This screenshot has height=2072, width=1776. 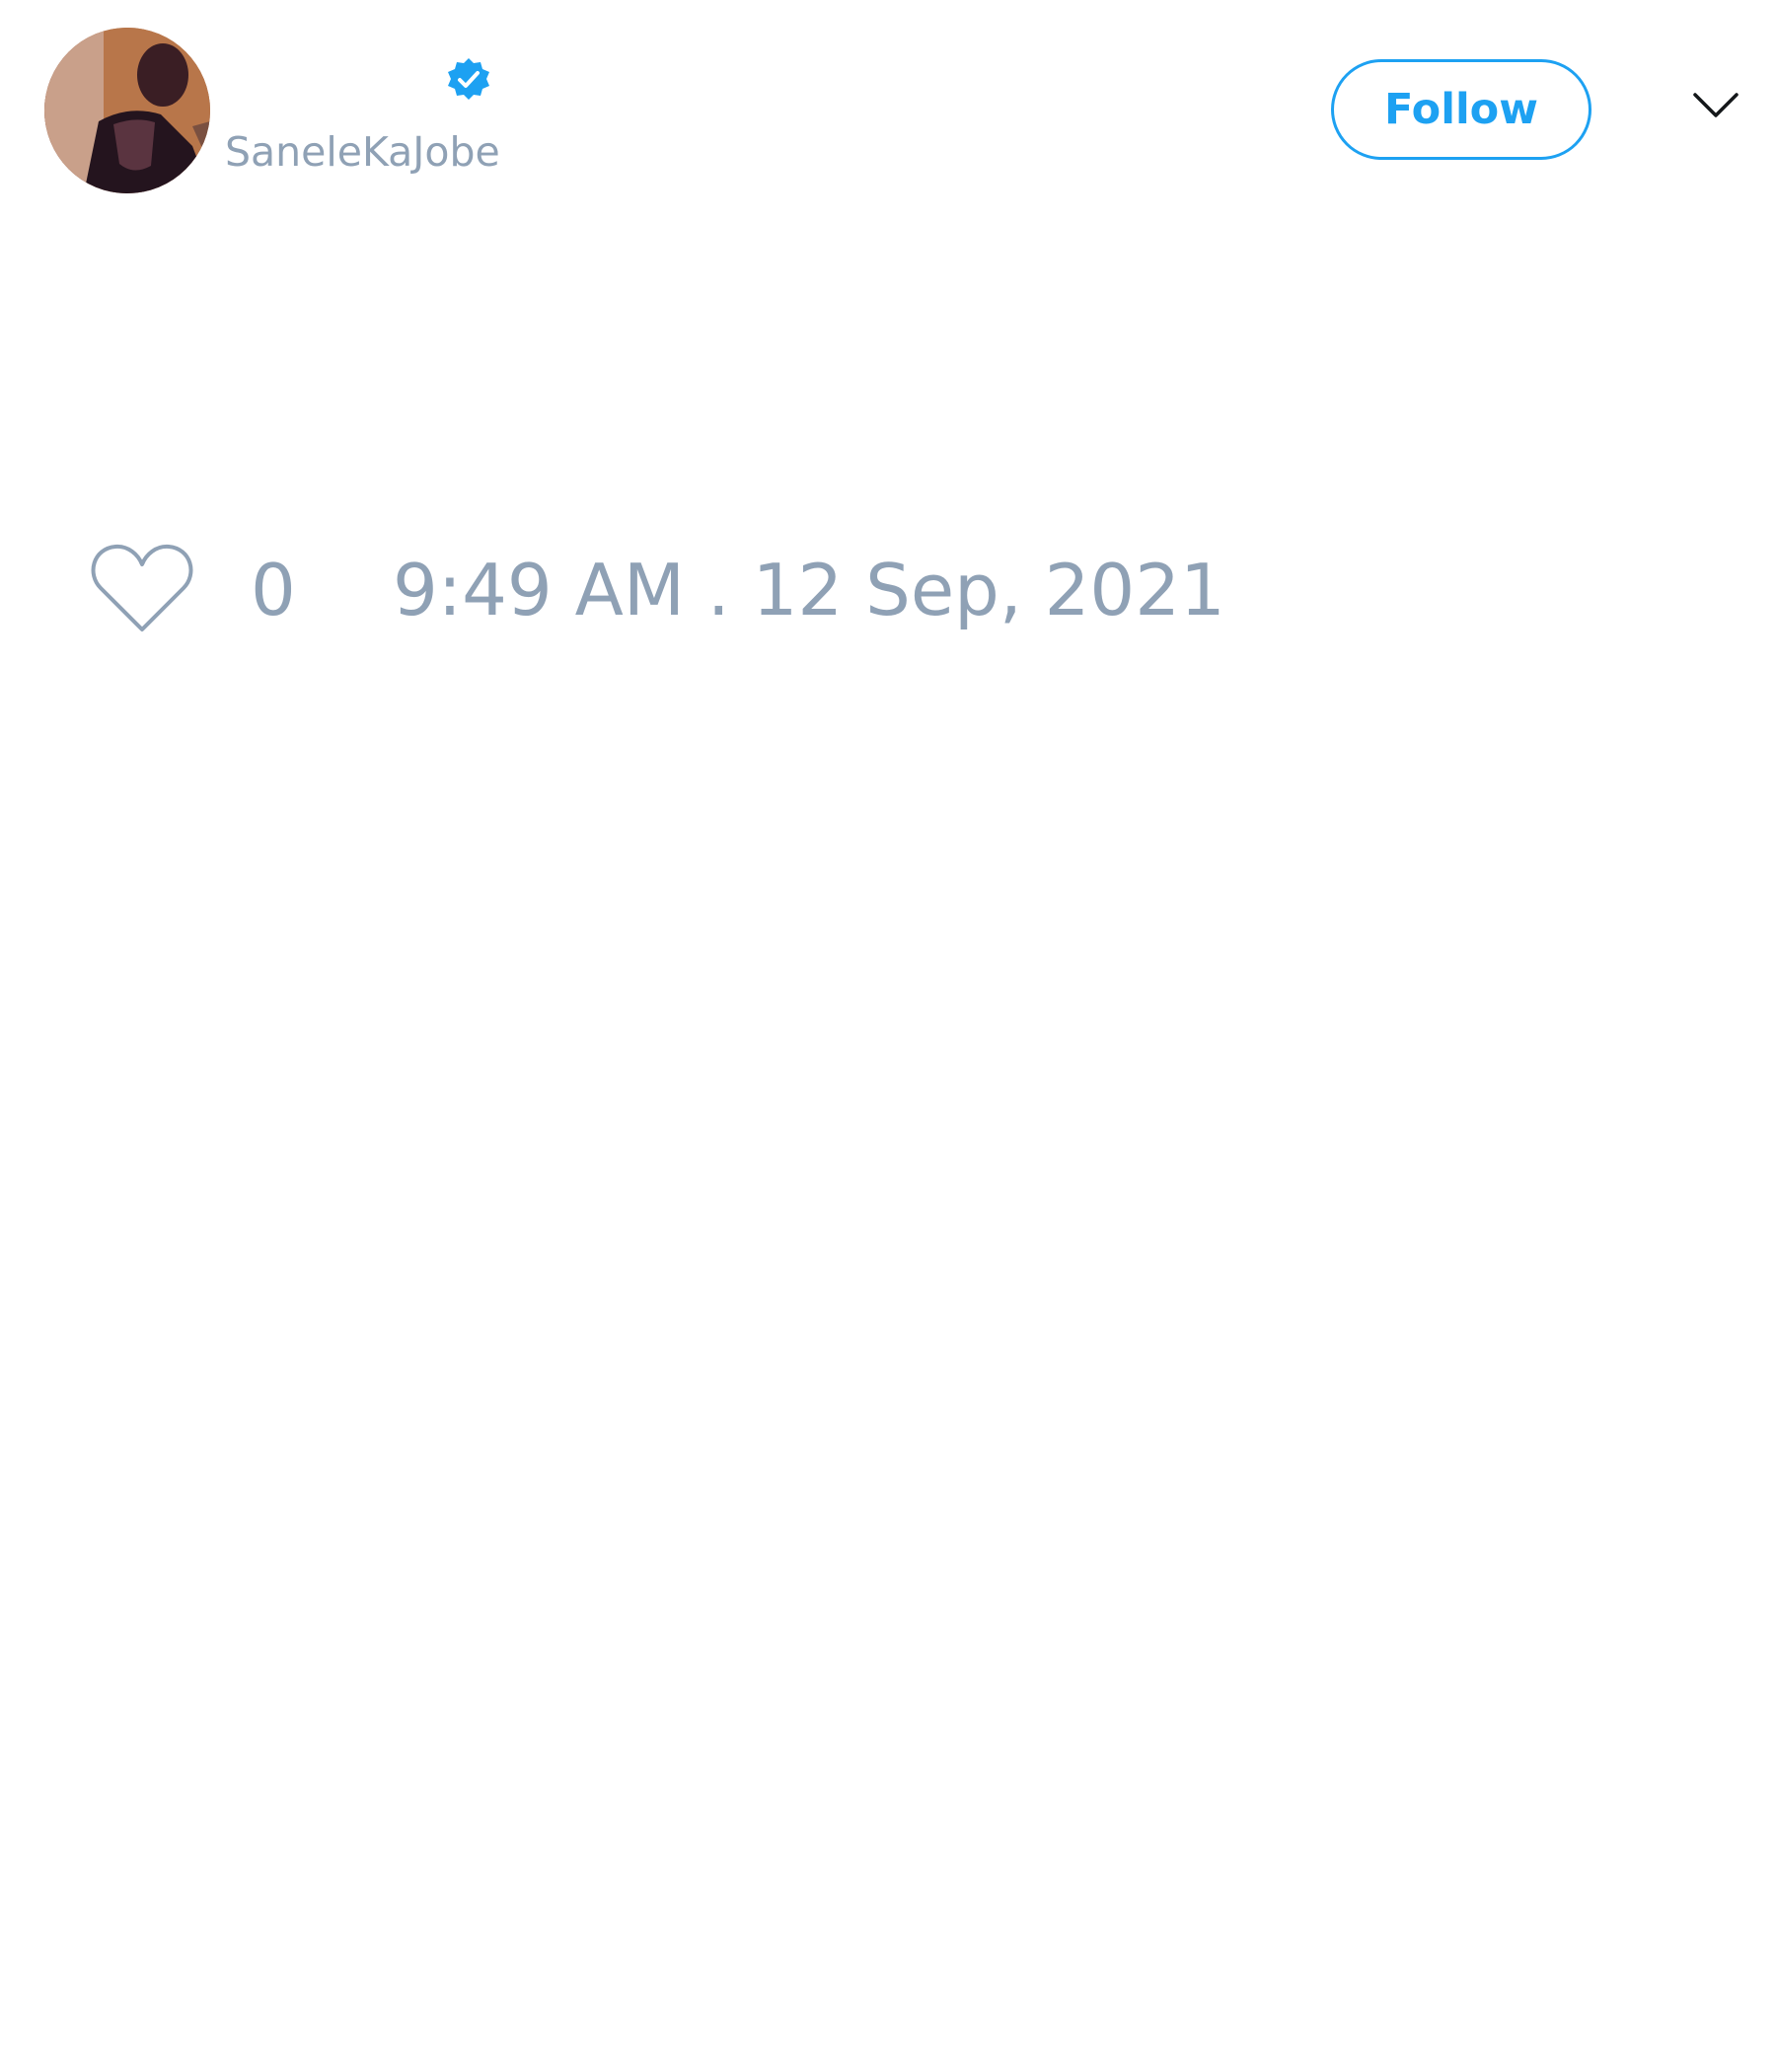 What do you see at coordinates (363, 152) in the screenshot?
I see `author-handle: SaneleKaJobe` at bounding box center [363, 152].